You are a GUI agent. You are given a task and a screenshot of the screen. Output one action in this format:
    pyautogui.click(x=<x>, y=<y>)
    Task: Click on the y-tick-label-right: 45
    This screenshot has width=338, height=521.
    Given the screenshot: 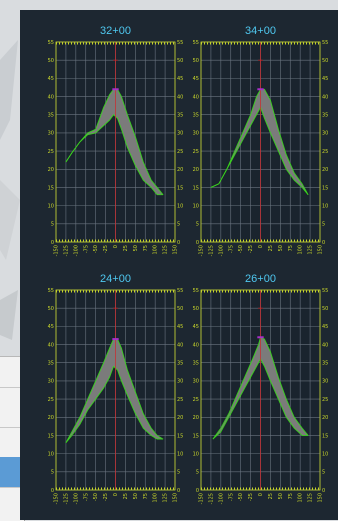 What is the action you would take?
    pyautogui.click(x=325, y=79)
    